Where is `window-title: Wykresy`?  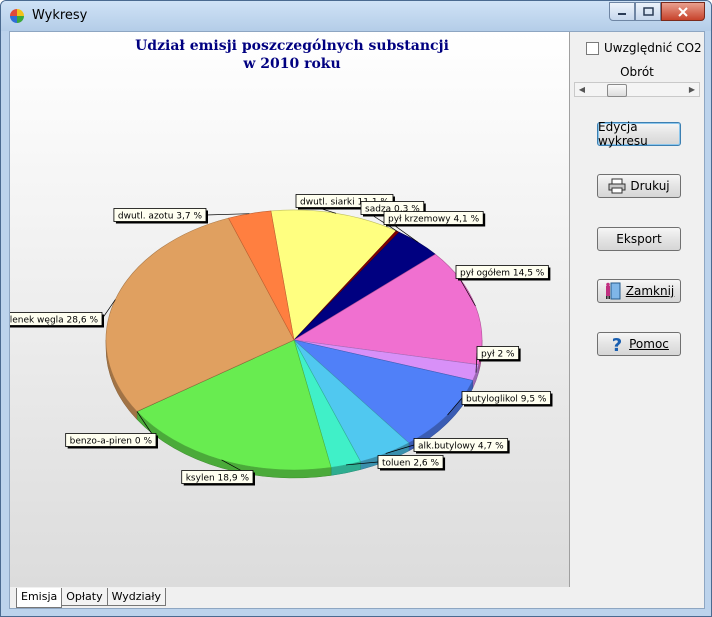 window-title: Wykresy is located at coordinates (60, 15).